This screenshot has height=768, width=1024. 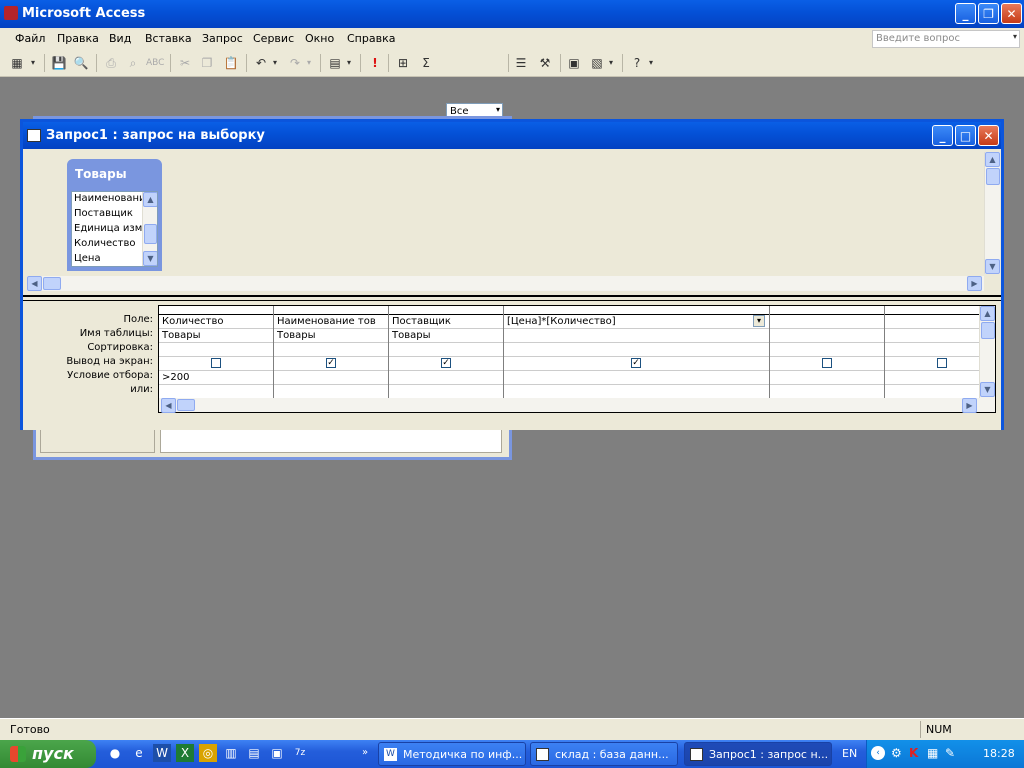 I want to click on tray-icon: ✎, so click(x=950, y=753).